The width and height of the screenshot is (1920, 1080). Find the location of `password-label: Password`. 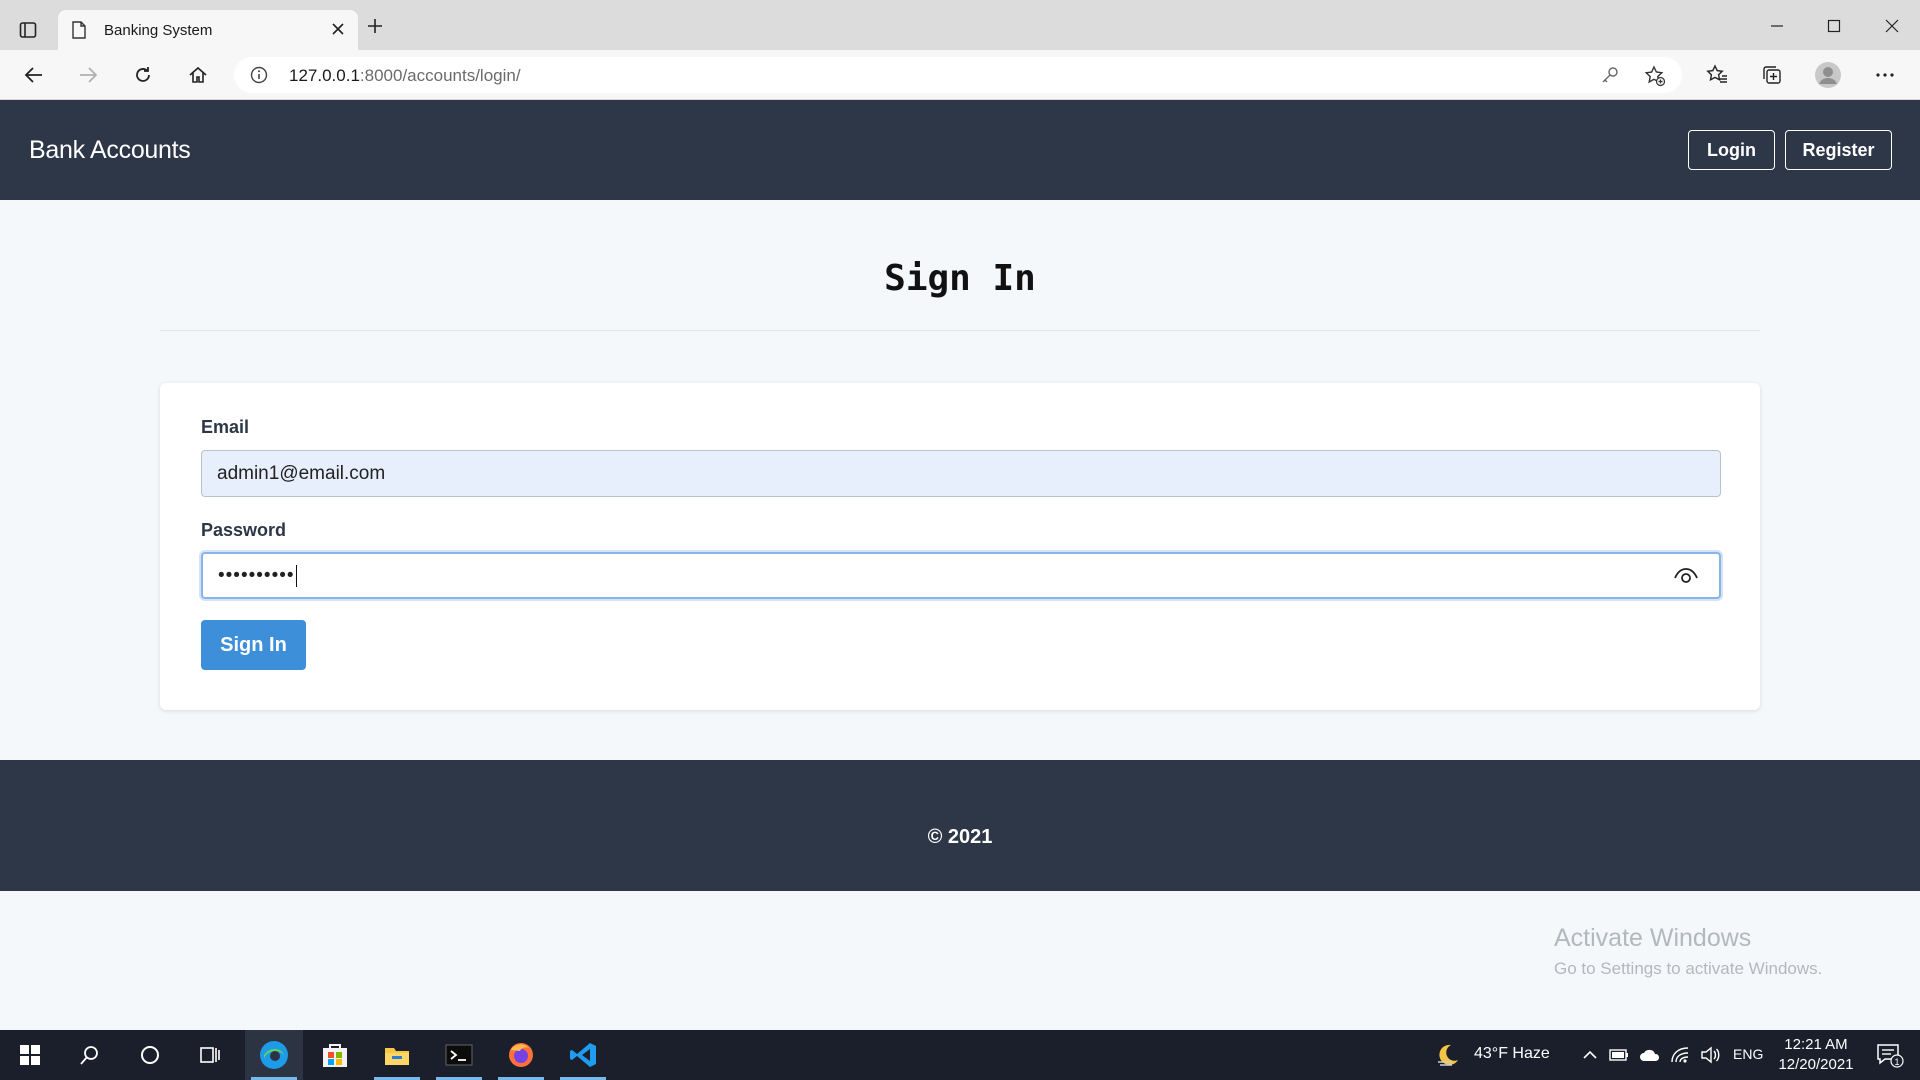

password-label: Password is located at coordinates (244, 530).